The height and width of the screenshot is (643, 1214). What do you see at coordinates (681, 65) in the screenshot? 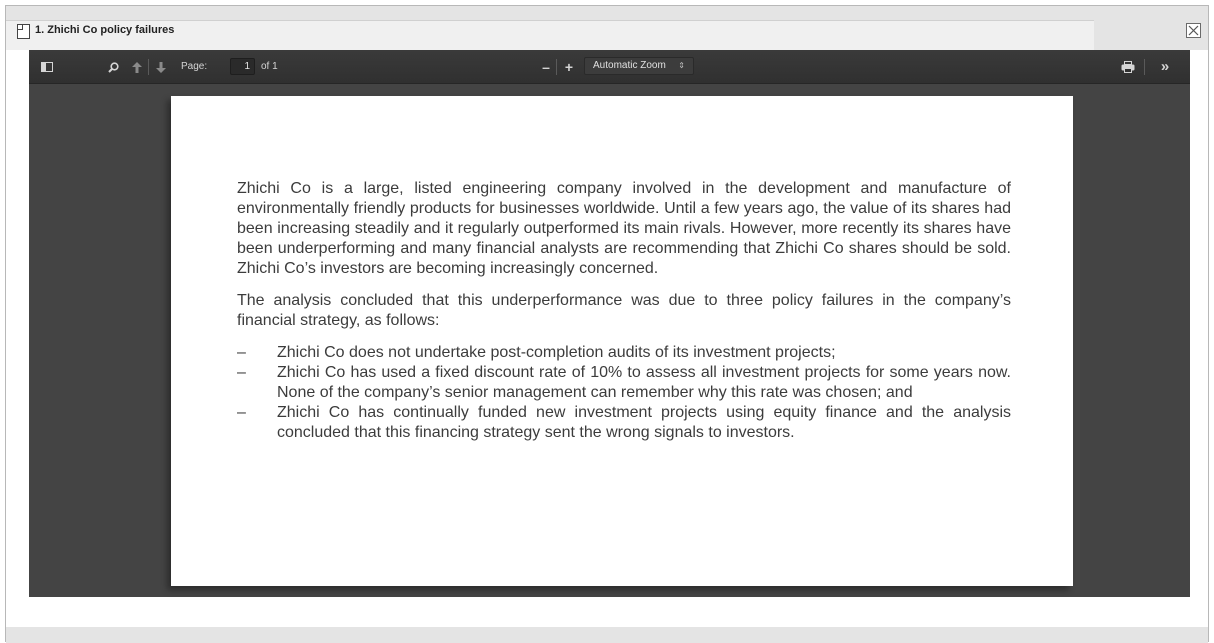
I see `select-arrows-icon: ⇕` at bounding box center [681, 65].